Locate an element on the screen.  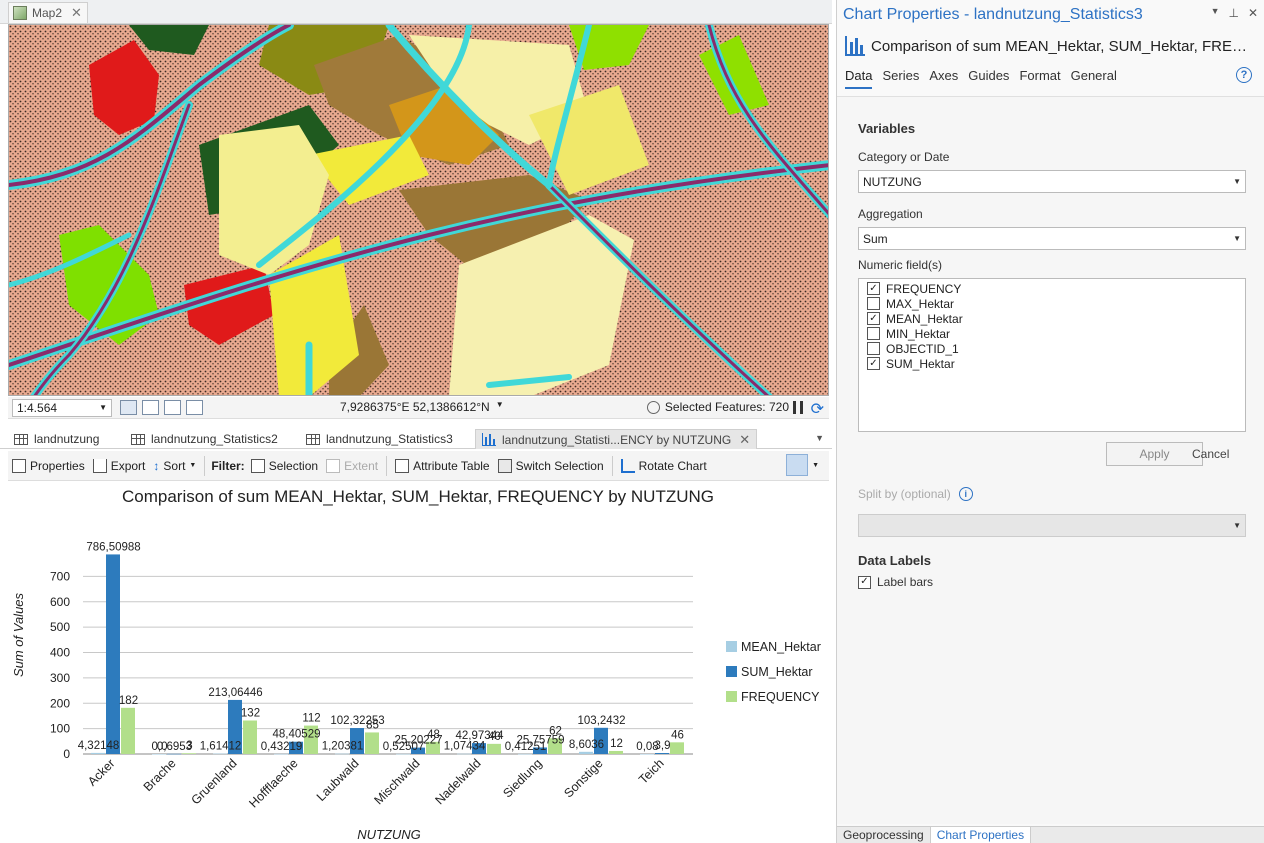
attribute-table-button: Attribute Table is located at coordinates (442, 466).